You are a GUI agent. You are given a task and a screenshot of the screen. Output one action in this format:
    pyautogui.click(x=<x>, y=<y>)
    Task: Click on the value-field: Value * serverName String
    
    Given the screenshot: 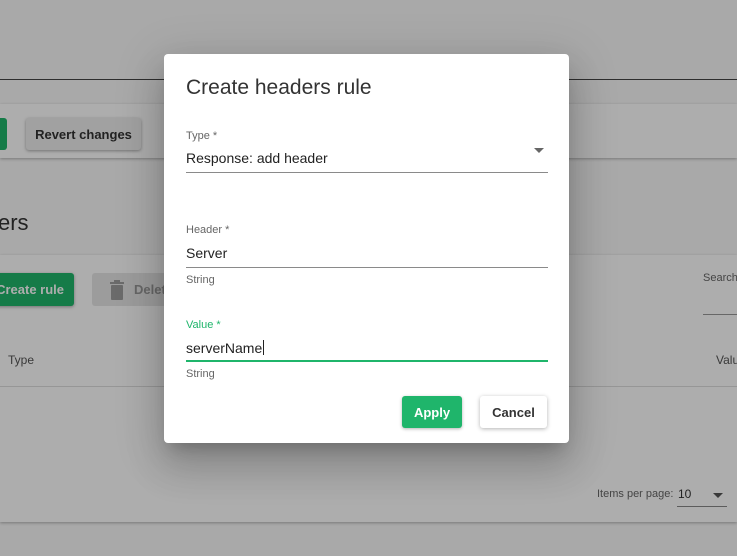 What is the action you would take?
    pyautogui.click(x=367, y=351)
    